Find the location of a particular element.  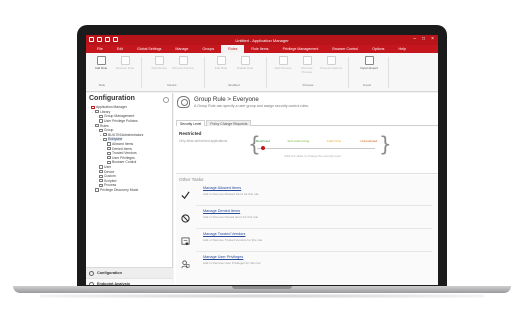

menu-item-rules: Rules is located at coordinates (233, 49).